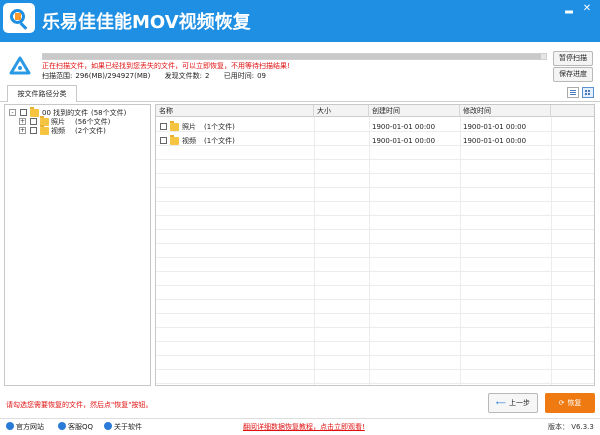  Describe the element at coordinates (57, 76) in the screenshot. I see `scan-range-label: 扫描范围:` at that location.